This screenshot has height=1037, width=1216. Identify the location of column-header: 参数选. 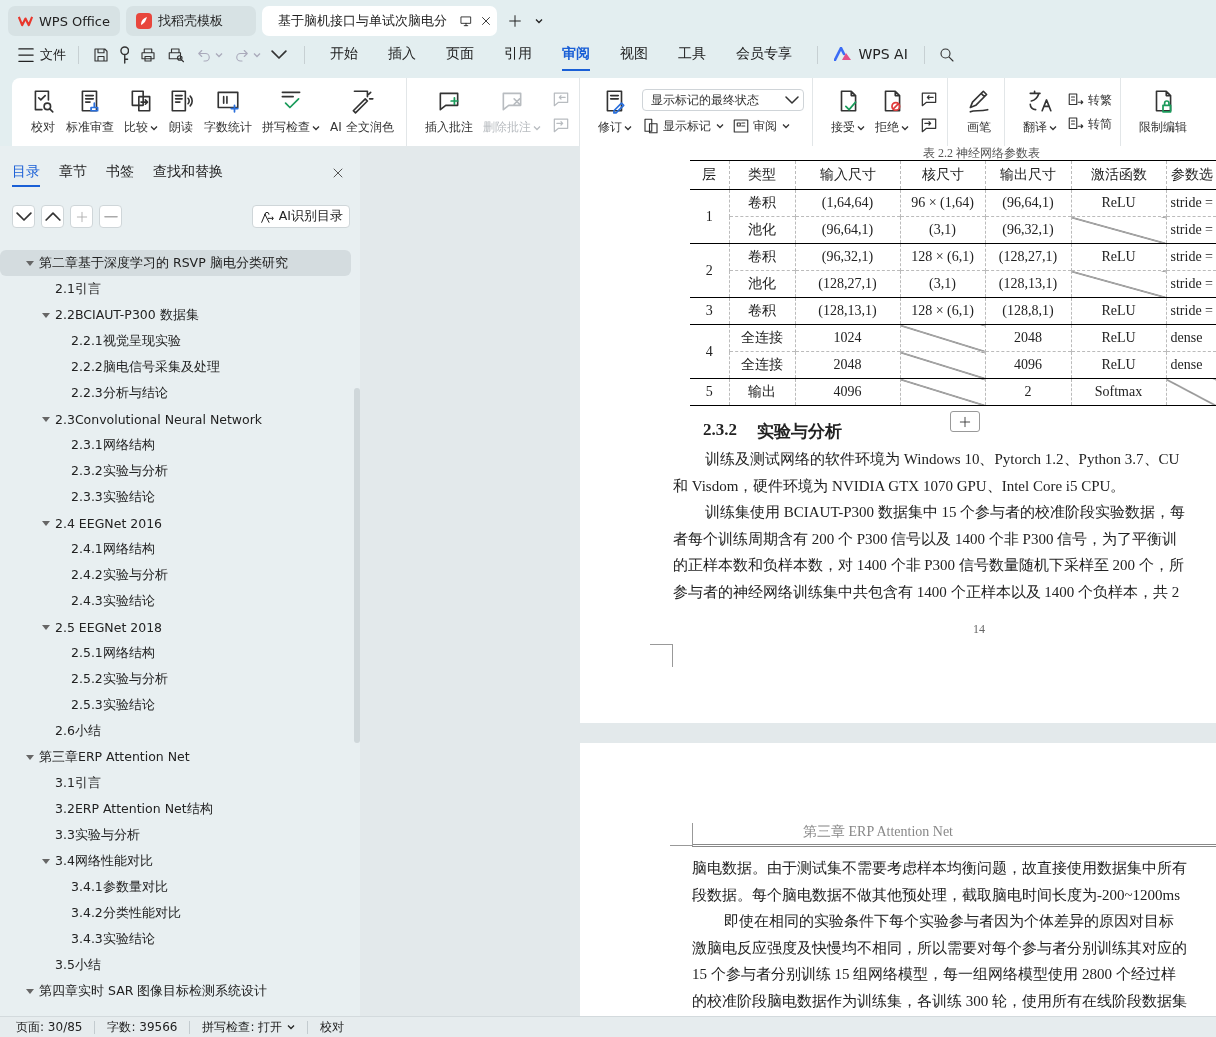
(1191, 175).